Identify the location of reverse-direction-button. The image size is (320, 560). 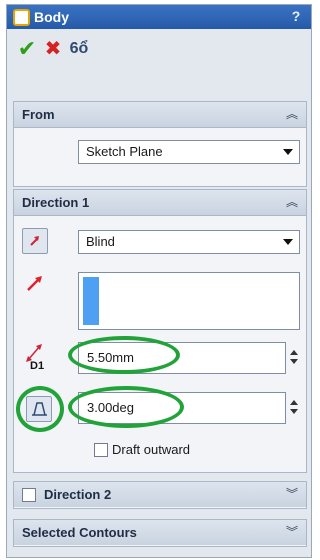
(35, 241).